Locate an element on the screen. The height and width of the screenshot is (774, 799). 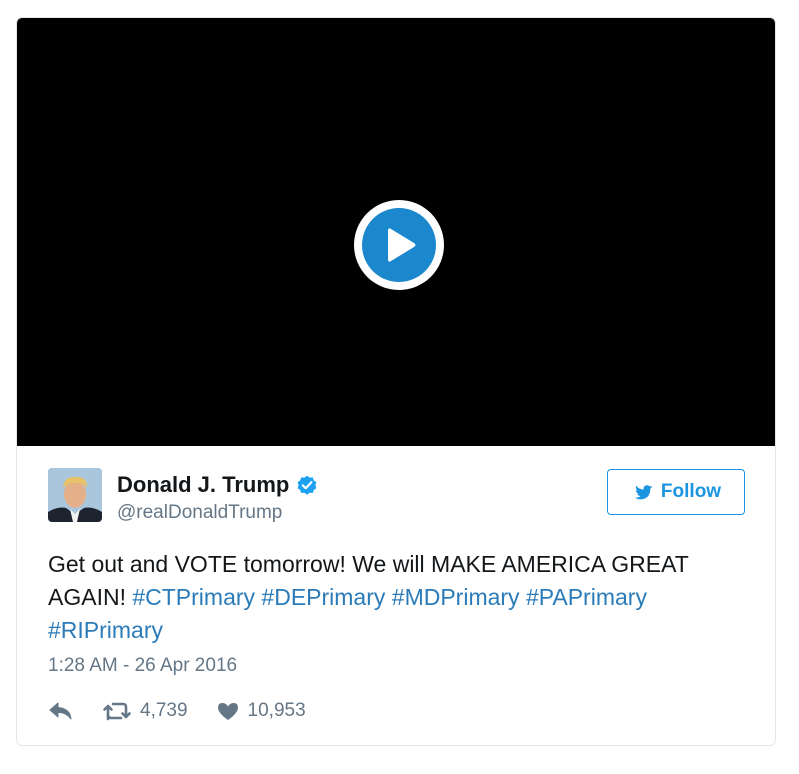
profile-photo is located at coordinates (75, 495).